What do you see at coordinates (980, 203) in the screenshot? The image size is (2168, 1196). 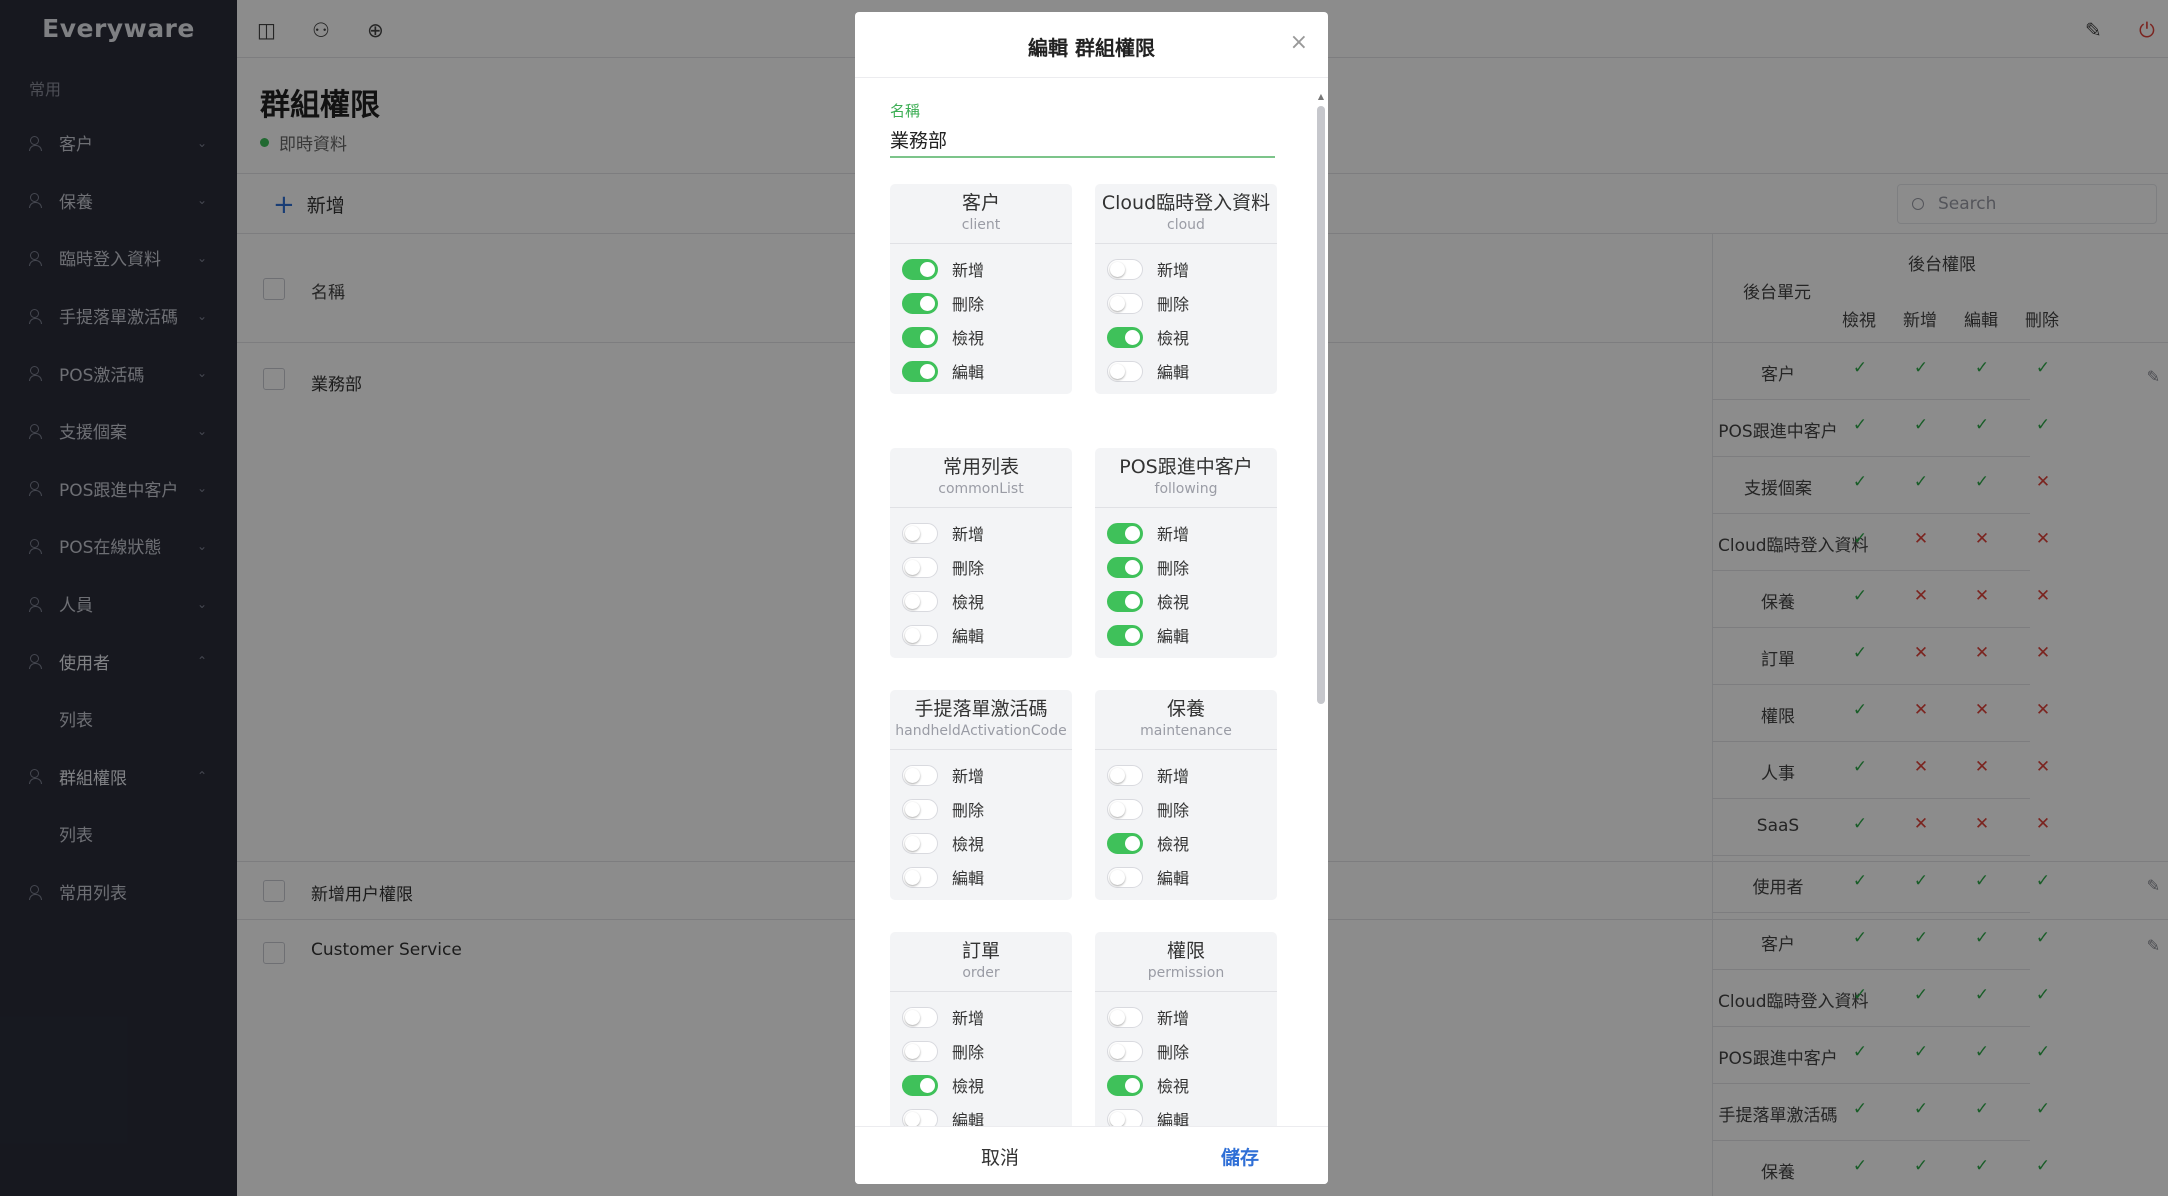 I see `permission-card-title: 客户` at bounding box center [980, 203].